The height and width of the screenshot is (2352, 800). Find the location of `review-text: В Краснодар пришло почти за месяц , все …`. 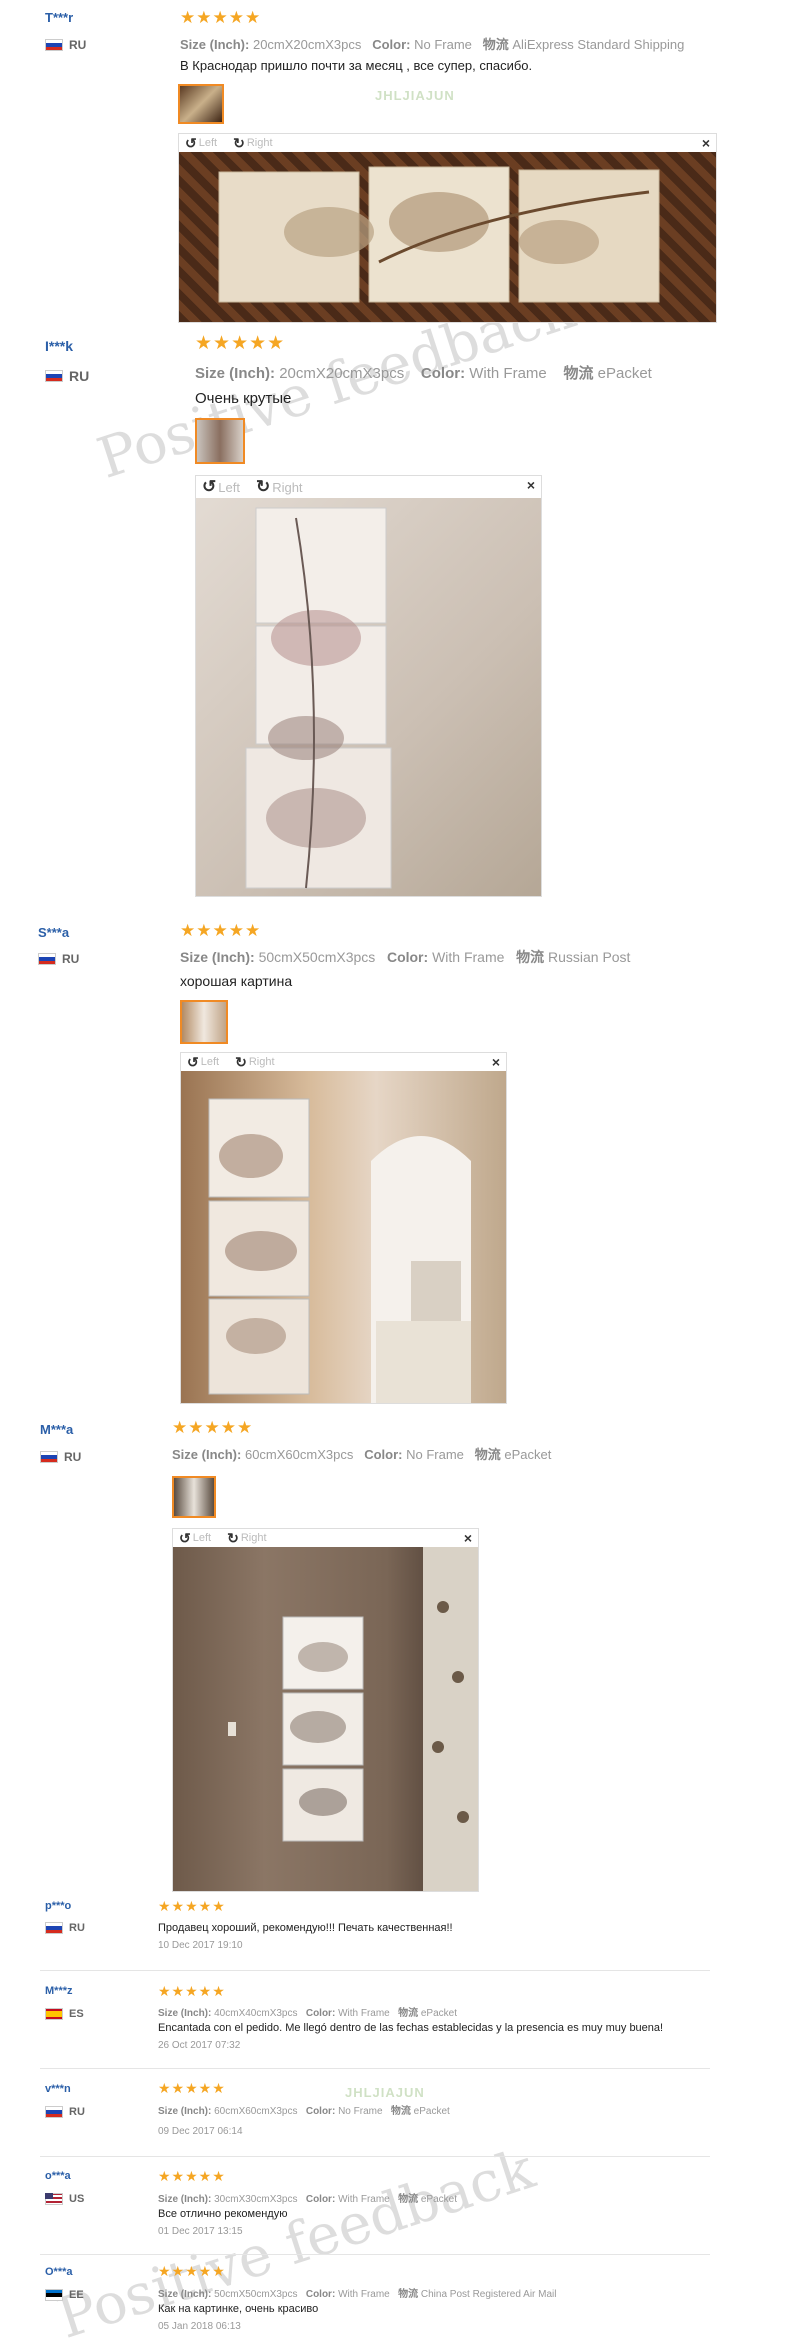

review-text: В Краснодар пришло почти за месяц , все … is located at coordinates (356, 65).